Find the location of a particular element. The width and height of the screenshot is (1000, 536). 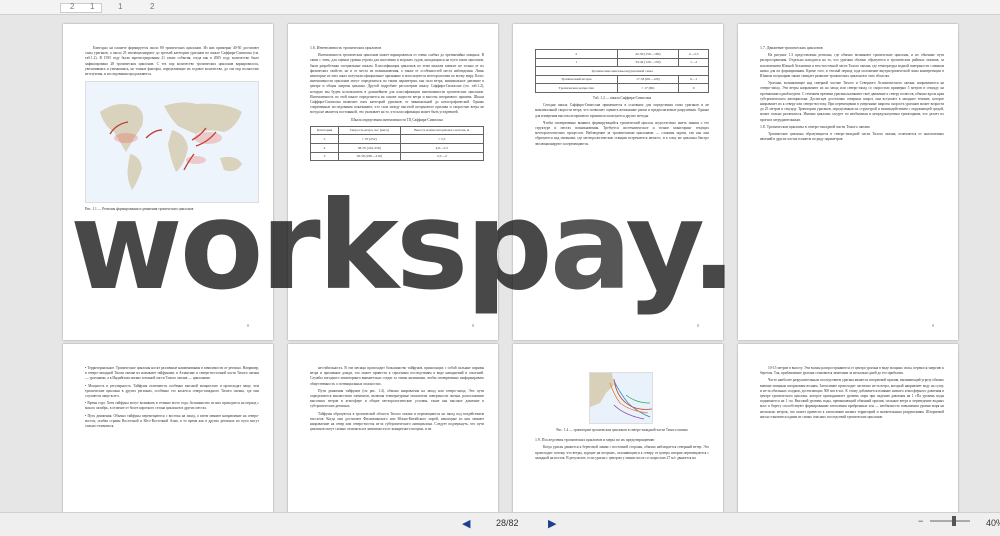

table-section-row: Тропические циклоны неураганной силы is located at coordinates (622, 71).